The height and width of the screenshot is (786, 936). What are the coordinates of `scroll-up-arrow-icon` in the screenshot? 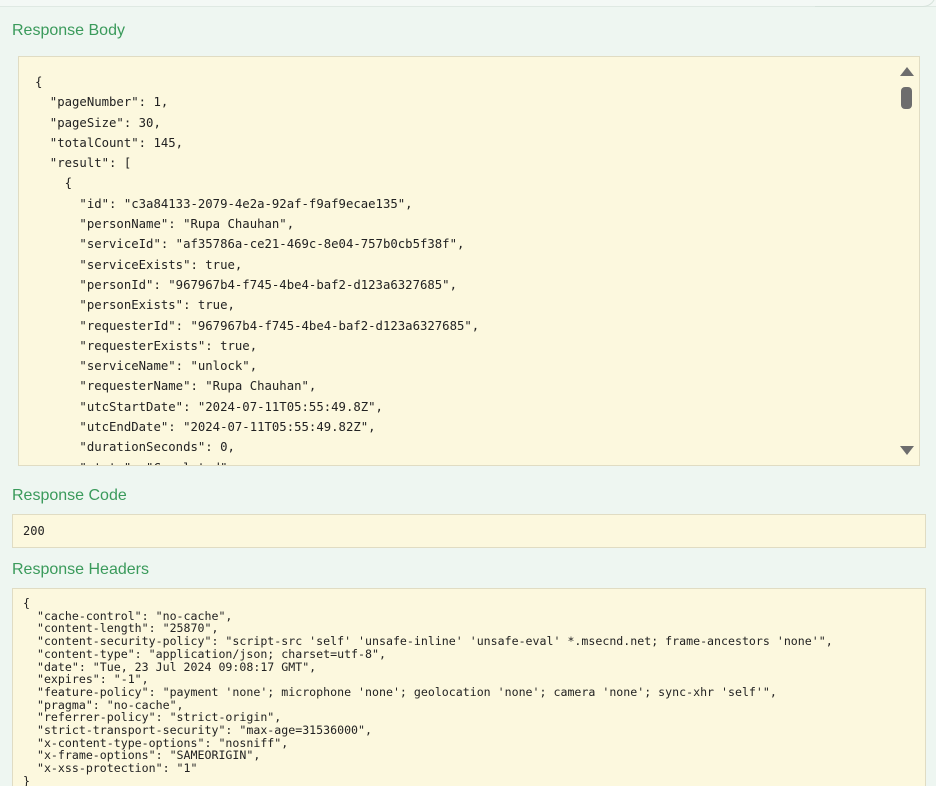 It's located at (907, 71).